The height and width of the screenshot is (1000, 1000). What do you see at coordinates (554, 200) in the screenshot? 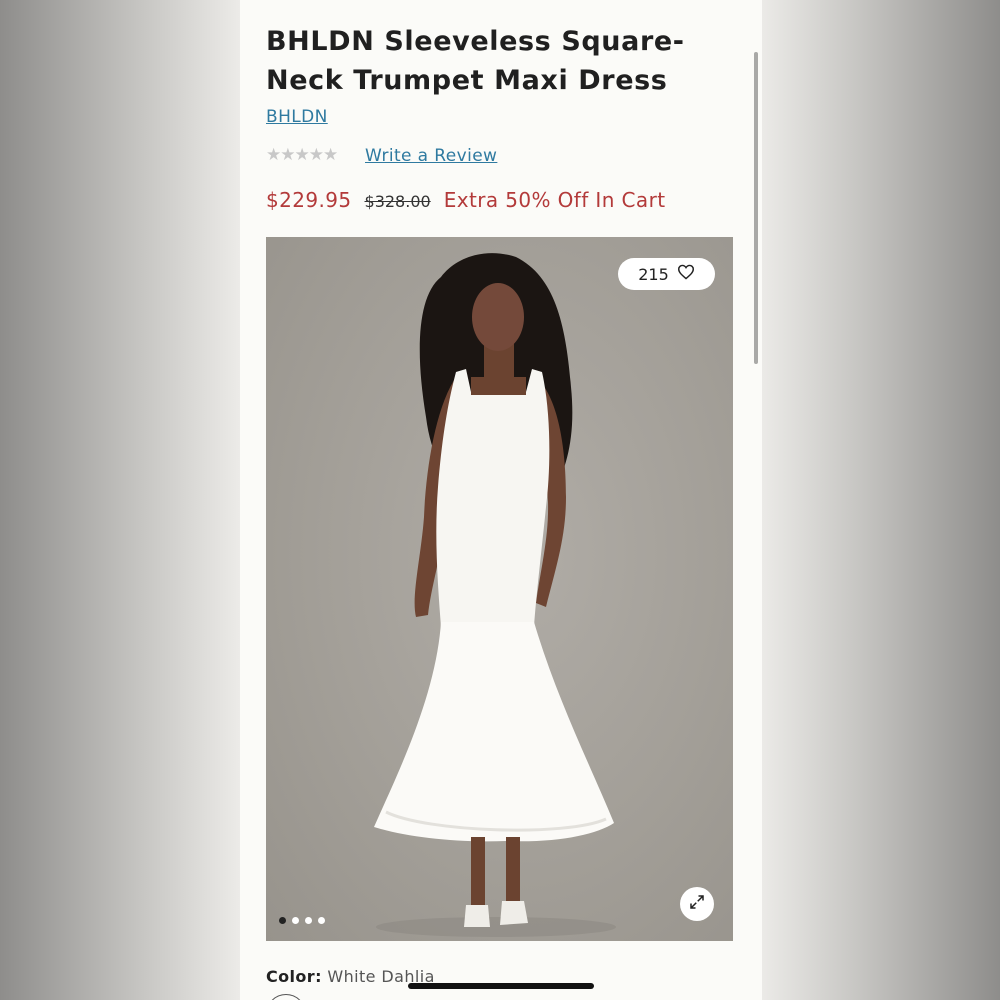
I see `promo-text: Extra 50% Off In Cart` at bounding box center [554, 200].